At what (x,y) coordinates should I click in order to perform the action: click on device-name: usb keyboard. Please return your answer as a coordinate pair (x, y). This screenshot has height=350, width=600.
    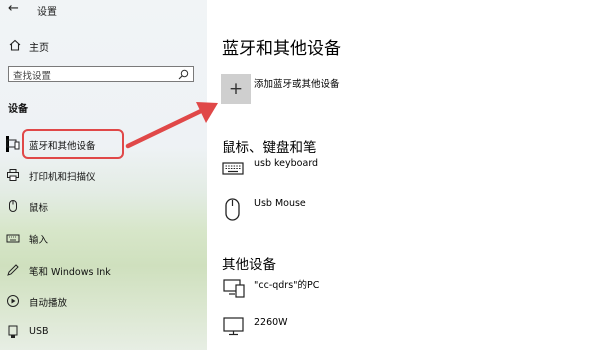
    Looking at the image, I should click on (286, 163).